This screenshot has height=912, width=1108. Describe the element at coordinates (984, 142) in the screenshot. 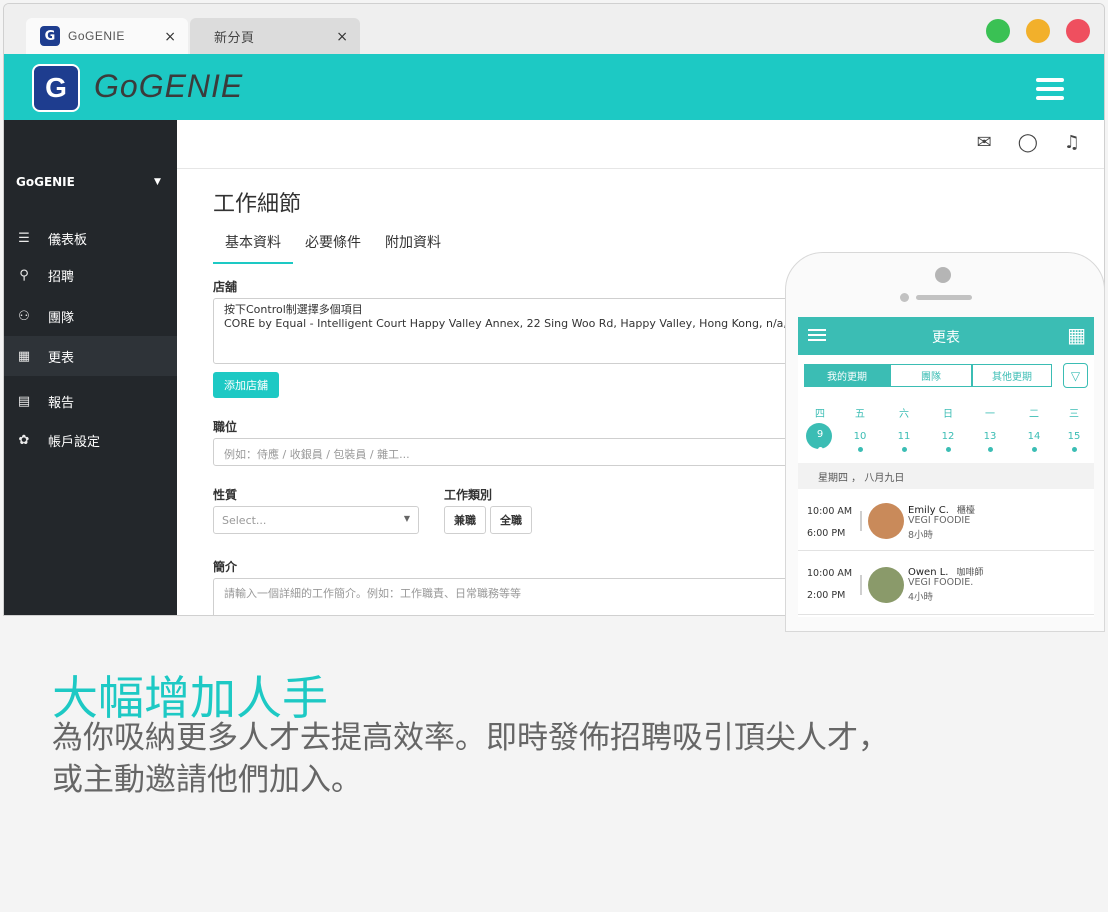

I see `mail-icon: ✉` at that location.